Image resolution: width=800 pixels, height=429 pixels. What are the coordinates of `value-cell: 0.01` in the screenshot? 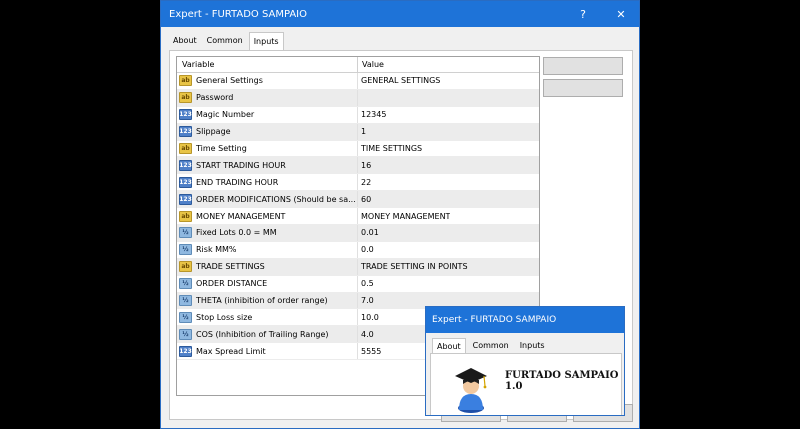 It's located at (368, 232).